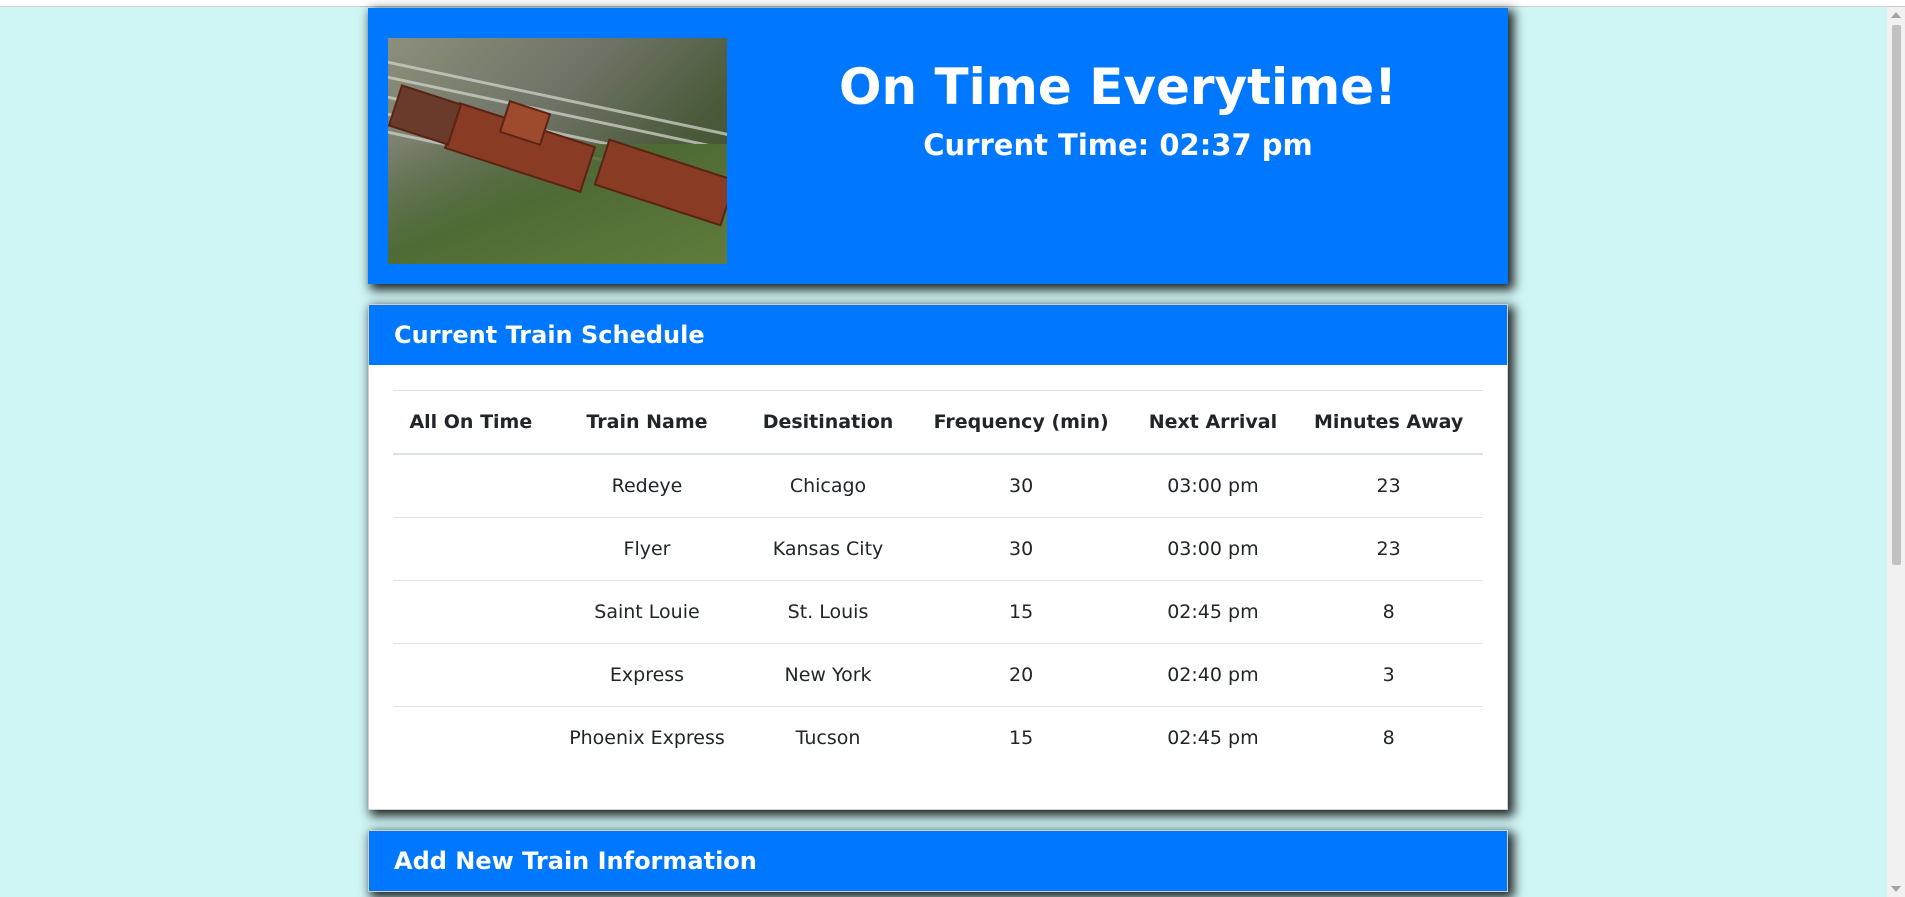  What do you see at coordinates (828, 422) in the screenshot?
I see `column-header-destination: Desitination` at bounding box center [828, 422].